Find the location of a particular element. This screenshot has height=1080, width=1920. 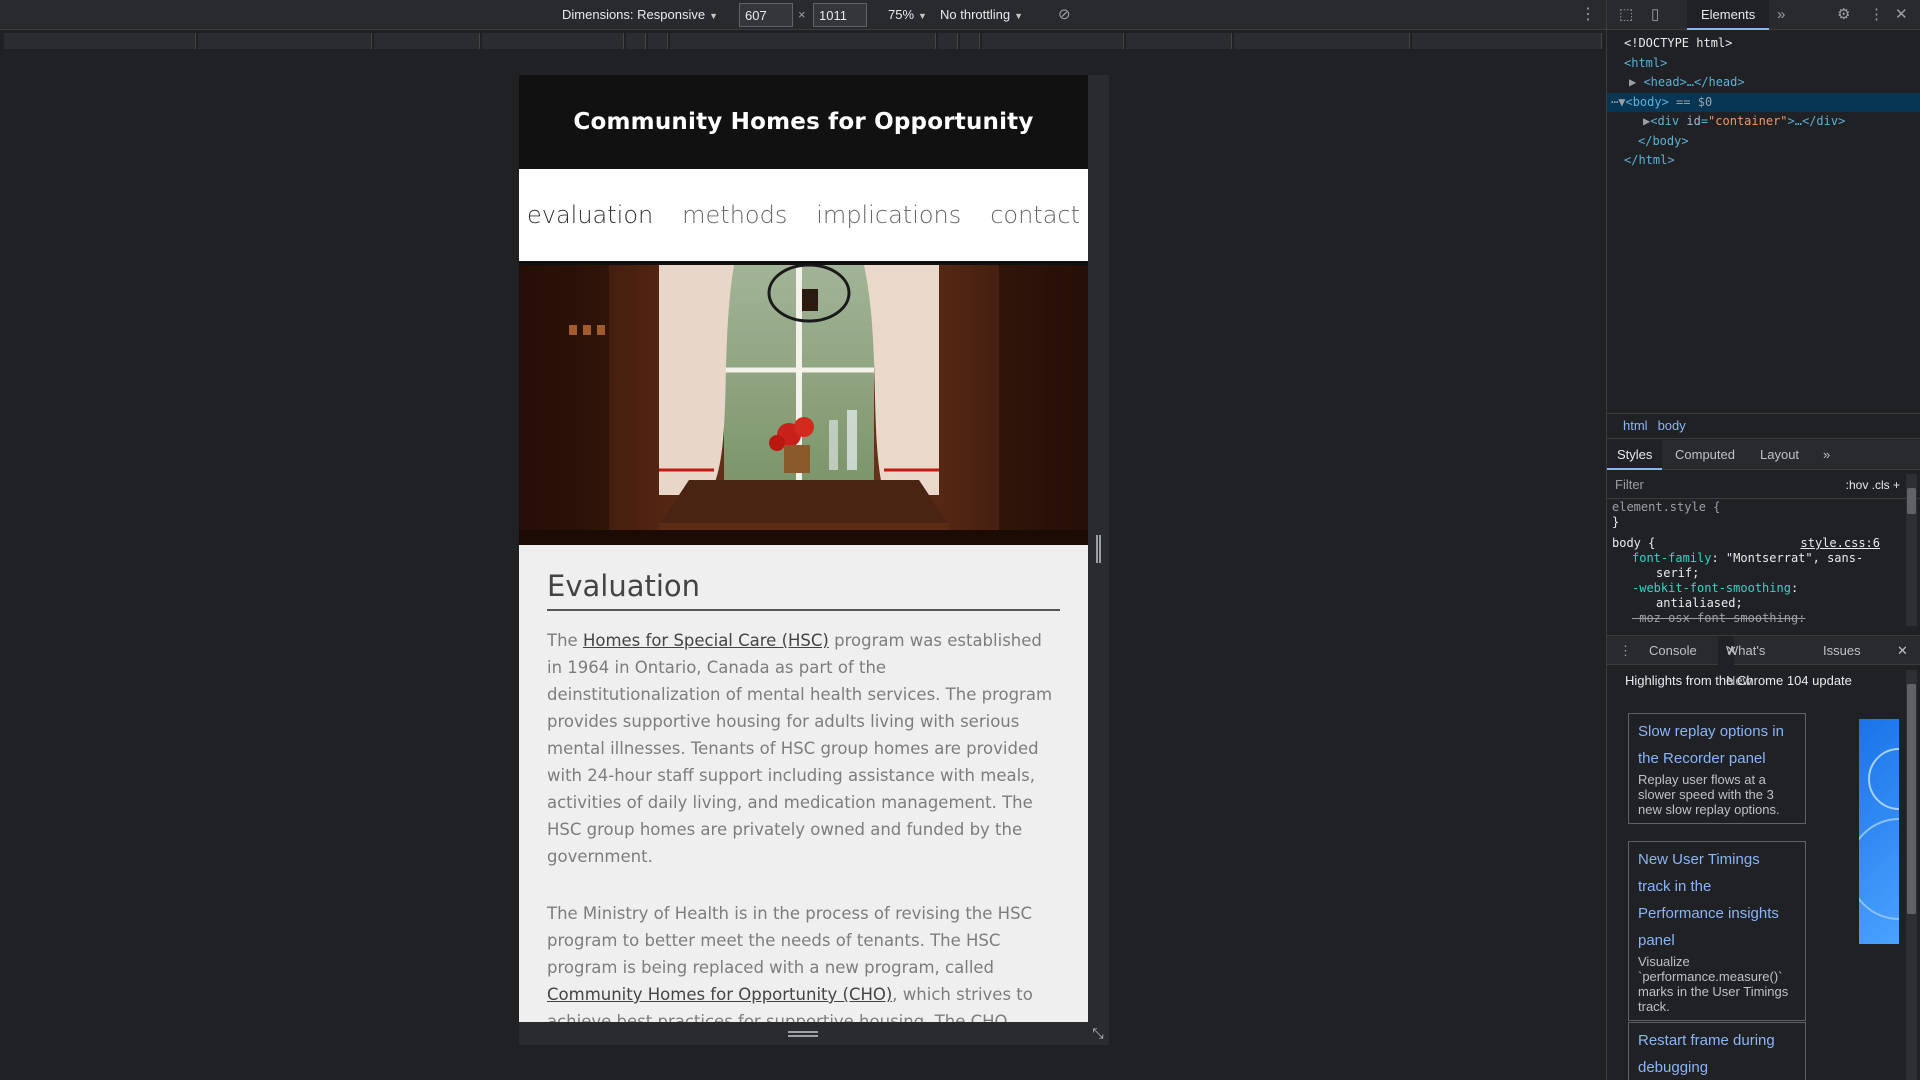

site-title: Community Homes for Opportunity is located at coordinates (803, 122).